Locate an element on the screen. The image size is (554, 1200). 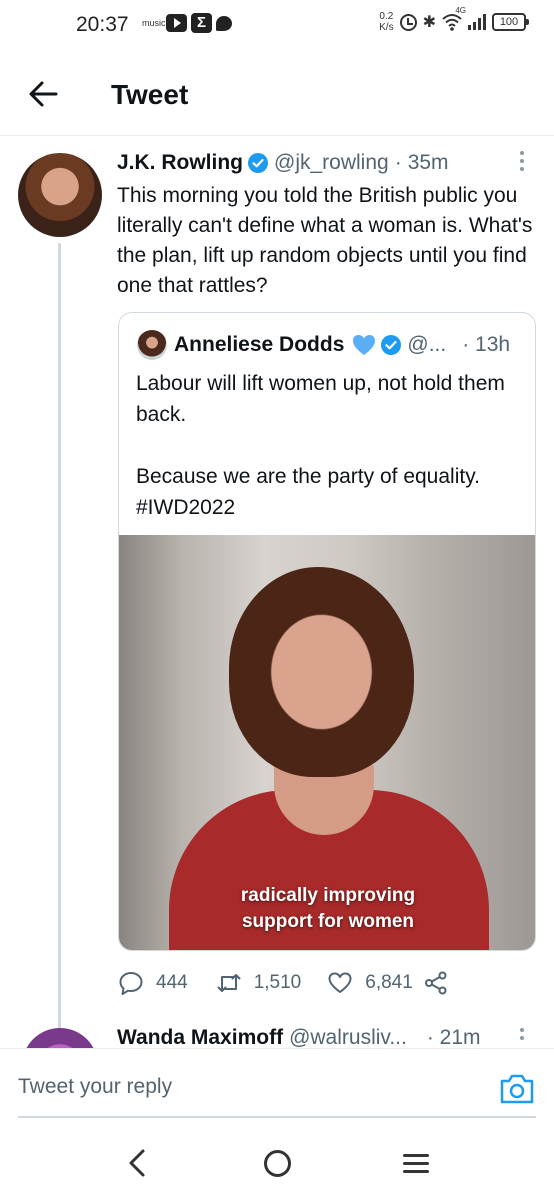
system-nav-bar is located at coordinates (277, 1163).